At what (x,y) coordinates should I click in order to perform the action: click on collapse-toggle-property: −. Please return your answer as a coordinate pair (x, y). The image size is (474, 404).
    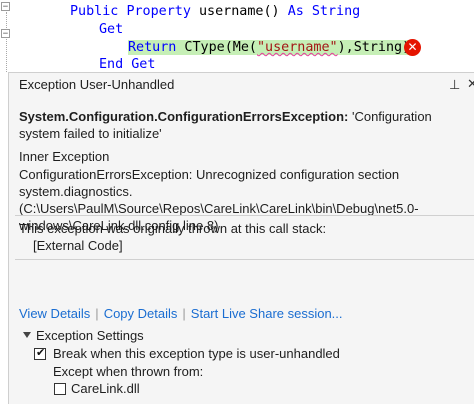
    Looking at the image, I should click on (5, 7).